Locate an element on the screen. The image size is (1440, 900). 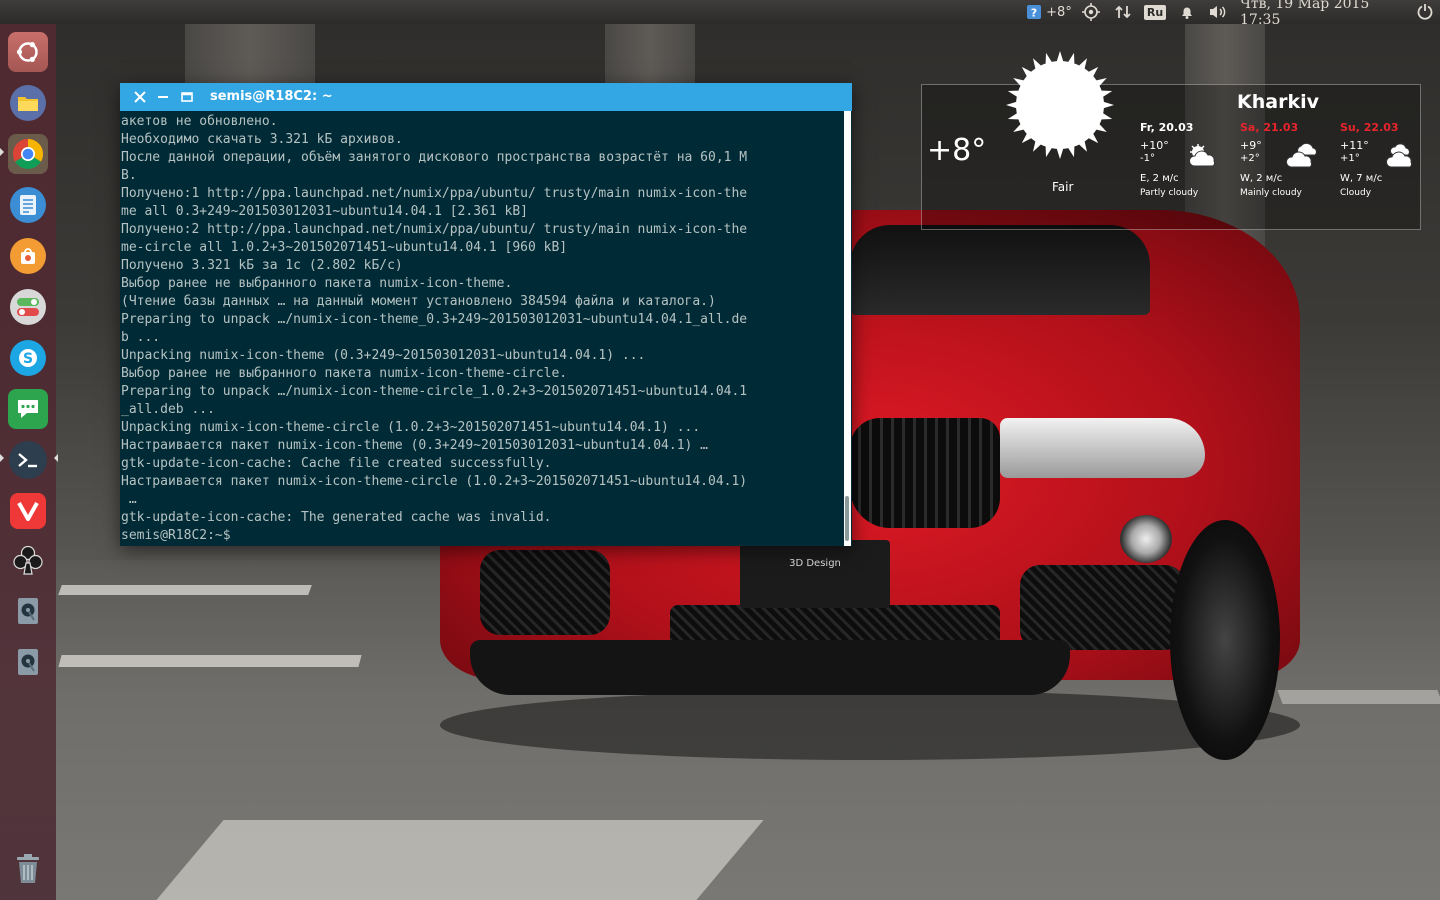
current-condition: Fair is located at coordinates (1063, 187).